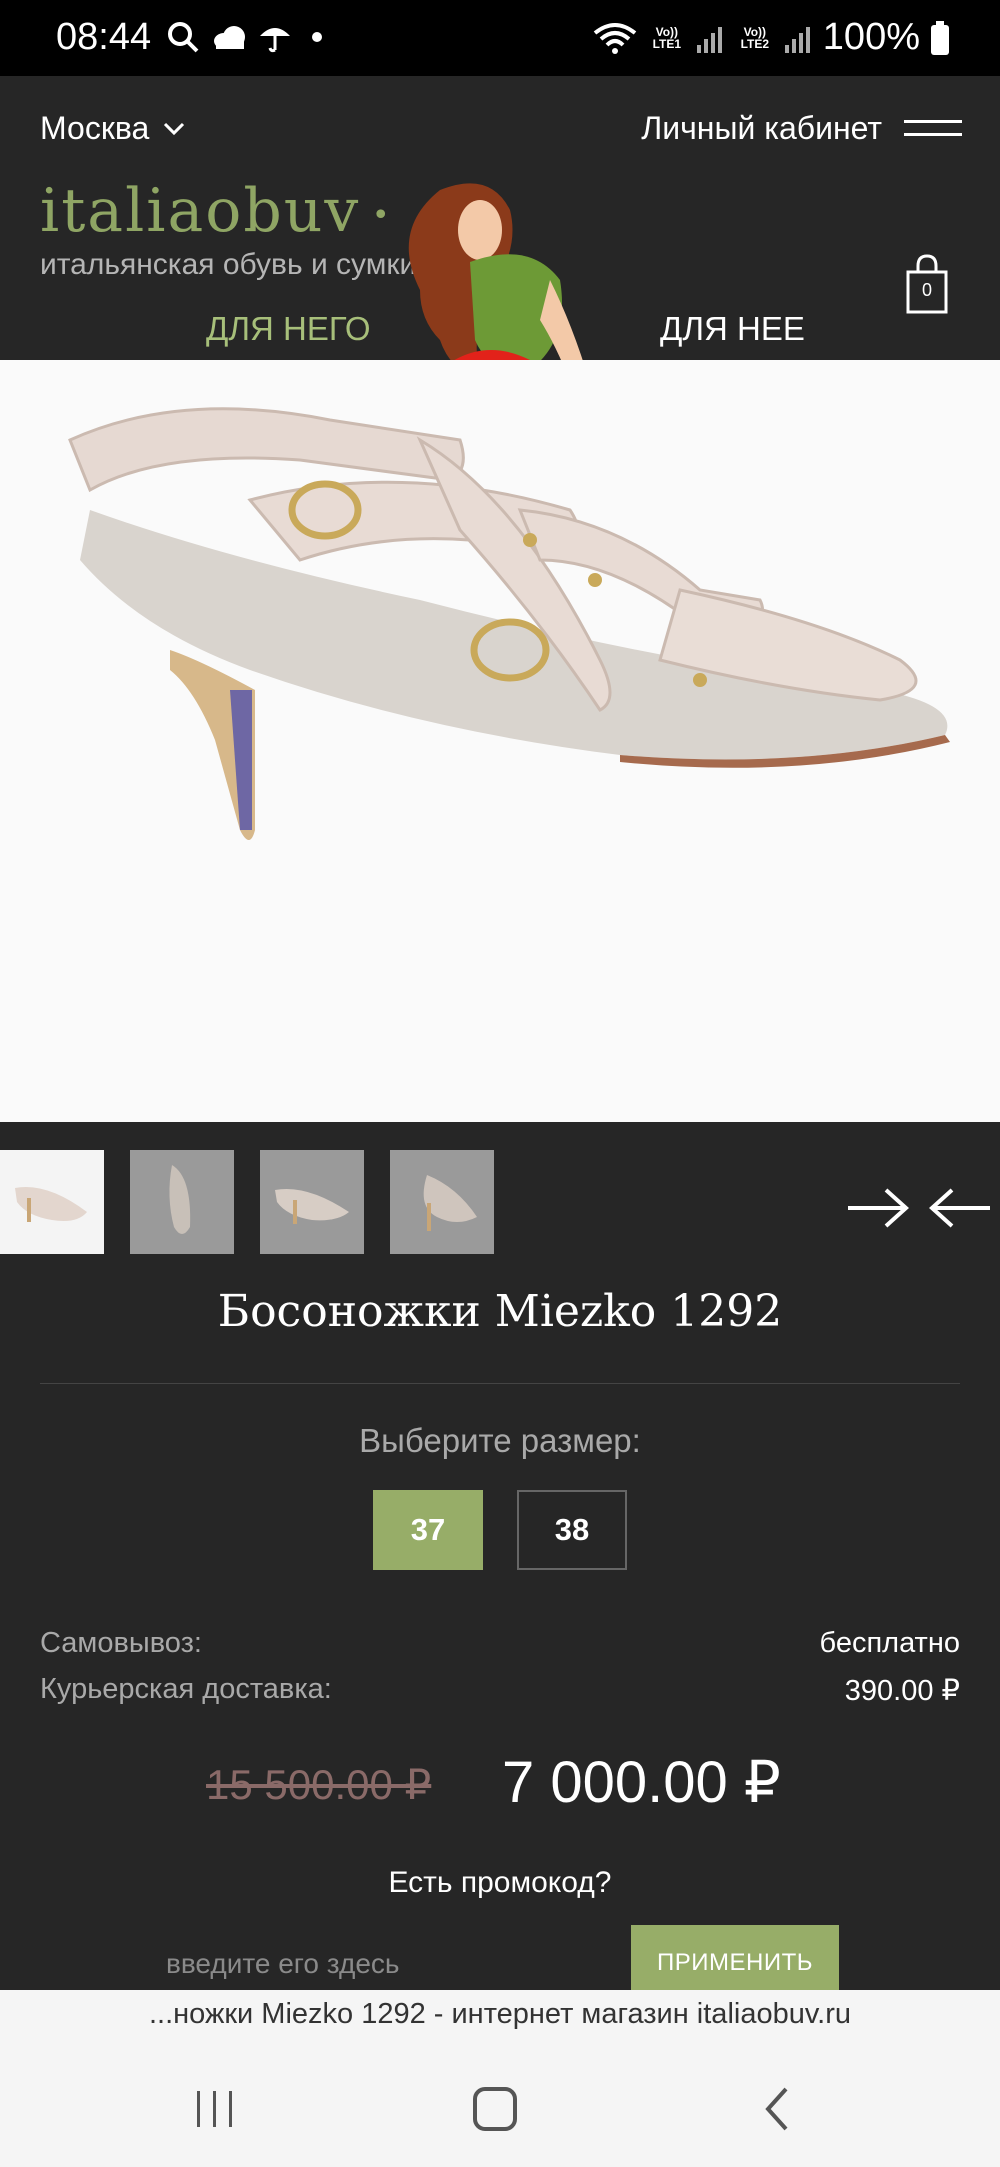 This screenshot has height=2167, width=1000. Describe the element at coordinates (572, 1530) in the screenshot. I see `size-option-38: 38` at that location.